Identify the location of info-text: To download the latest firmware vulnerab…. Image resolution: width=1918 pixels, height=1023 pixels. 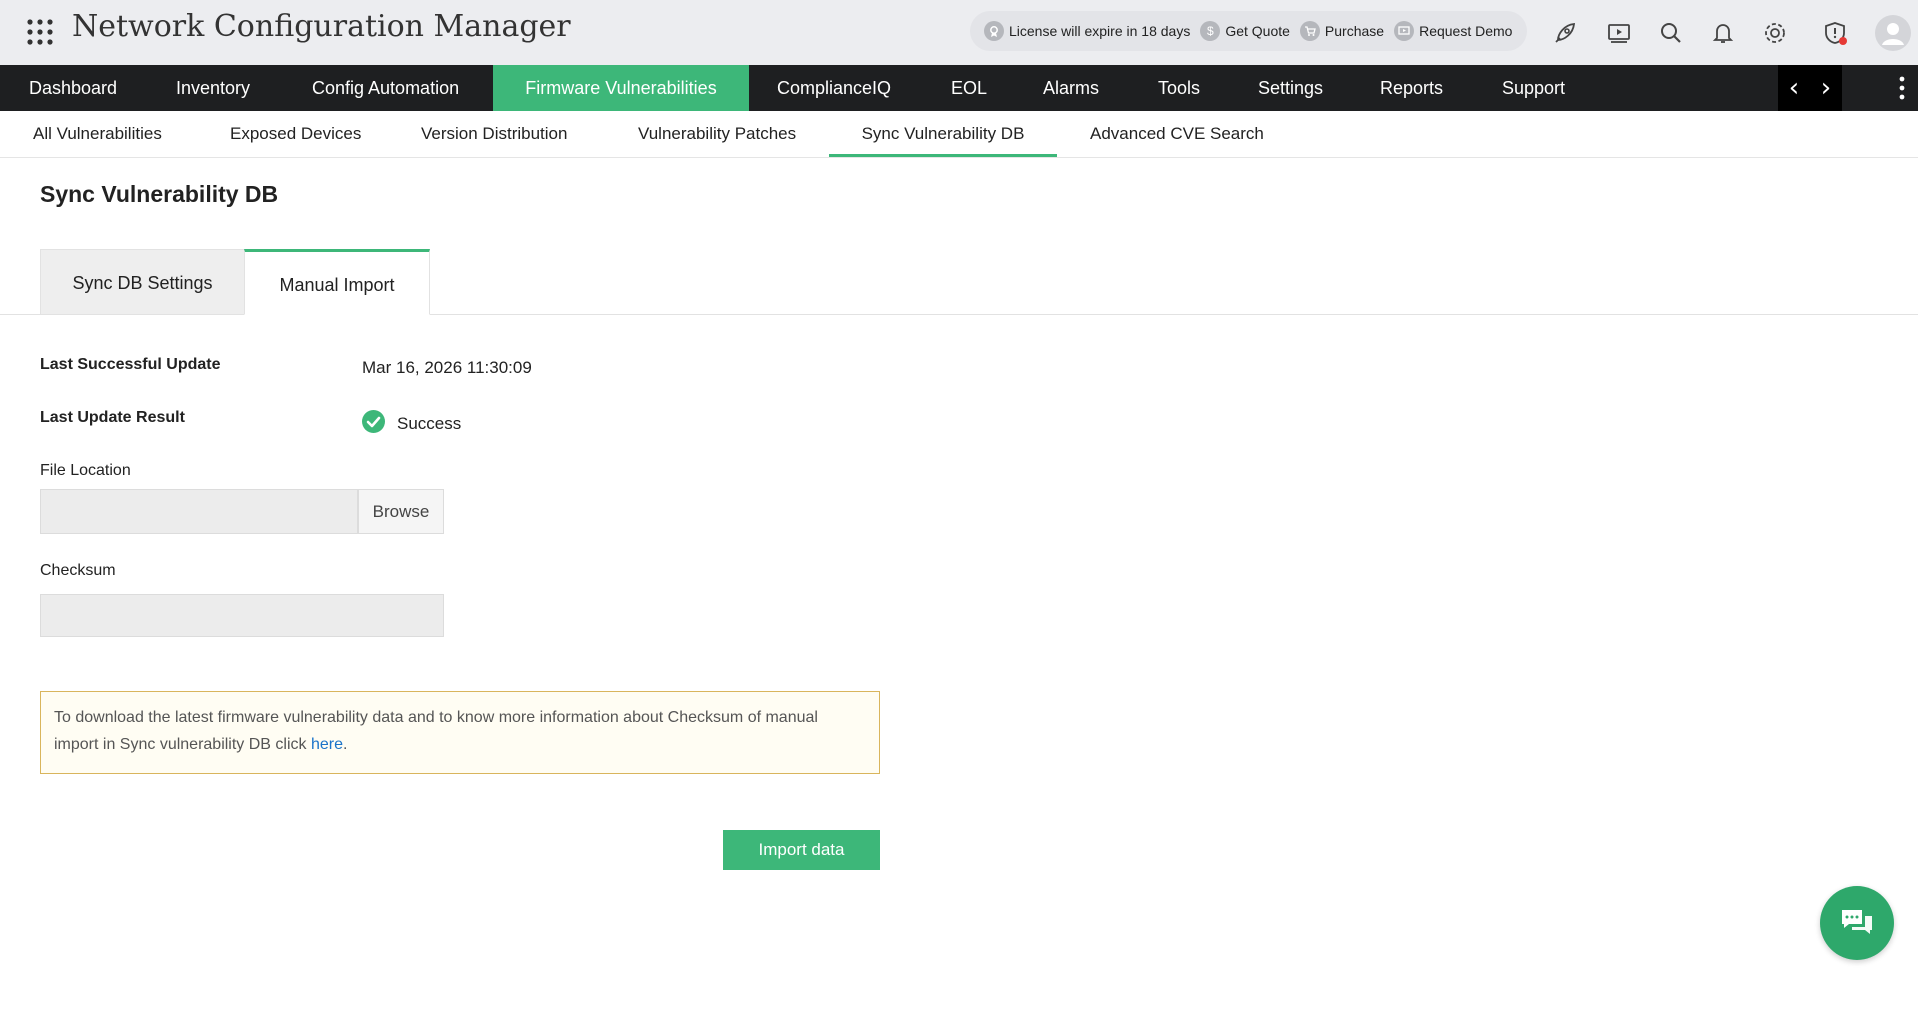
(436, 731).